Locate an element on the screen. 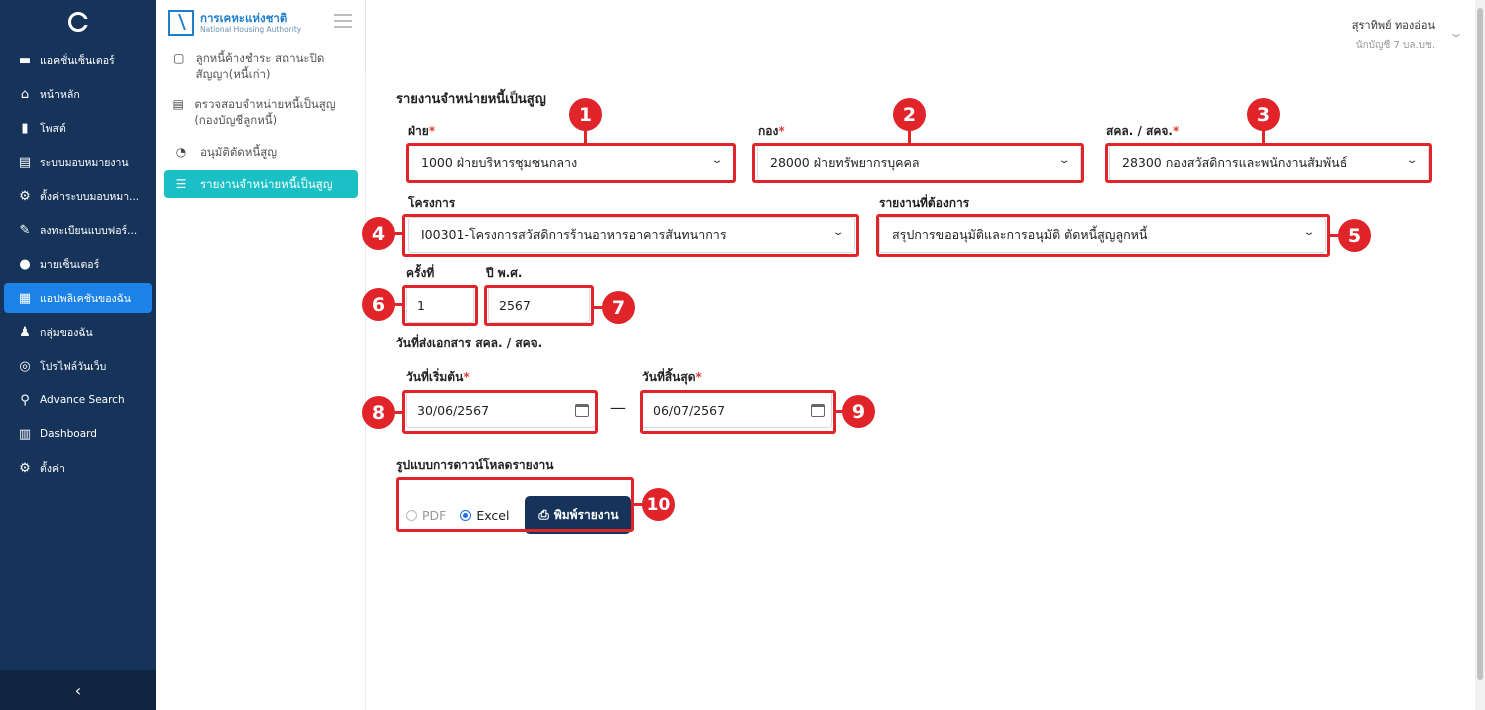 This screenshot has width=1485, height=710. page-title: รายงานจำหน่ายหนี้เป็นสูญ is located at coordinates (471, 99).